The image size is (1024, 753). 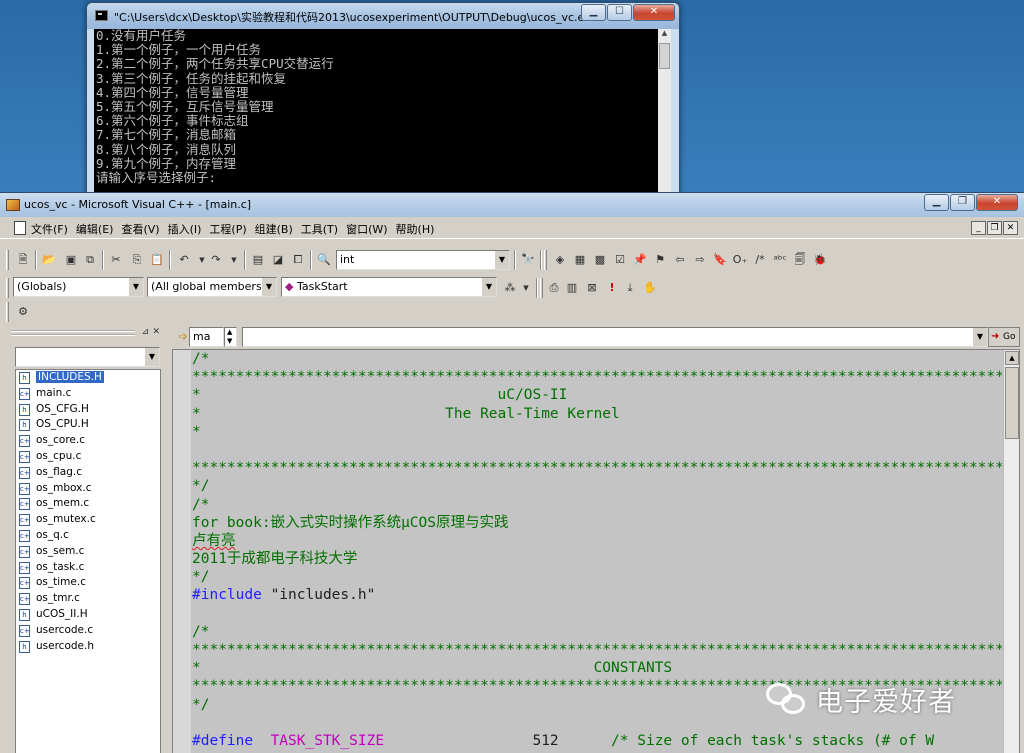 I want to click on arrow-left-icon: ⇦, so click(x=680, y=260).